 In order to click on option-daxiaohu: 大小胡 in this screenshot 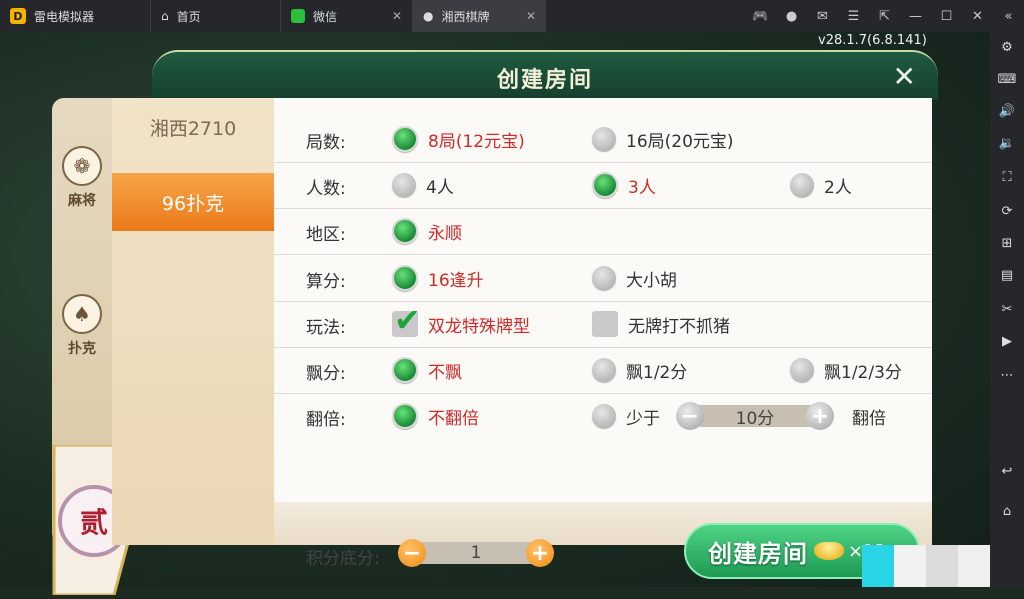, I will do `click(634, 278)`.